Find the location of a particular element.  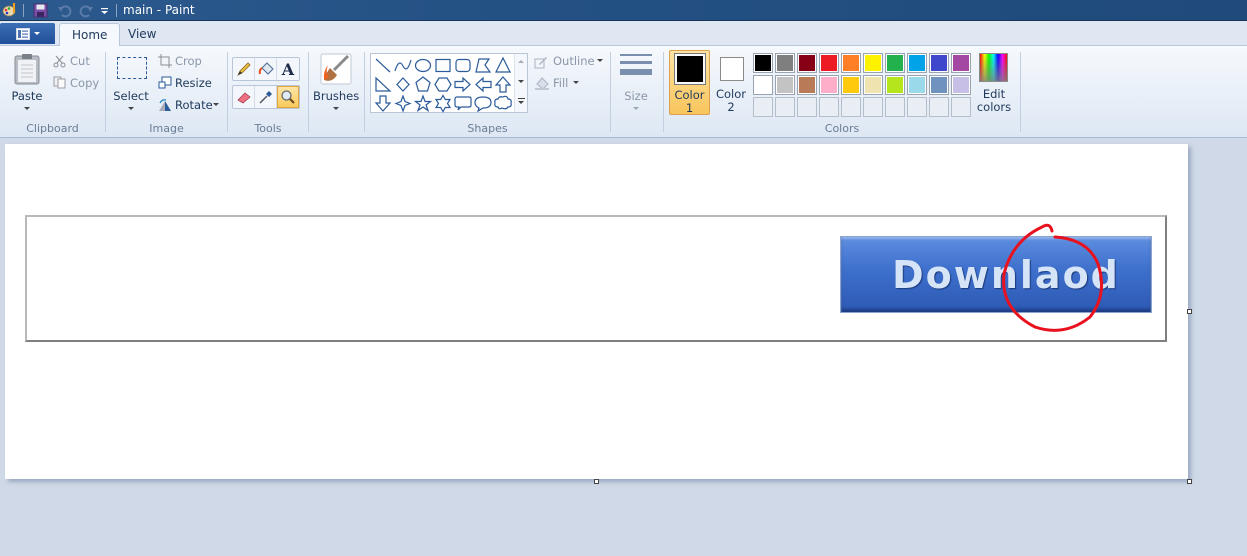

rectangle-shape-icon is located at coordinates (443, 65).